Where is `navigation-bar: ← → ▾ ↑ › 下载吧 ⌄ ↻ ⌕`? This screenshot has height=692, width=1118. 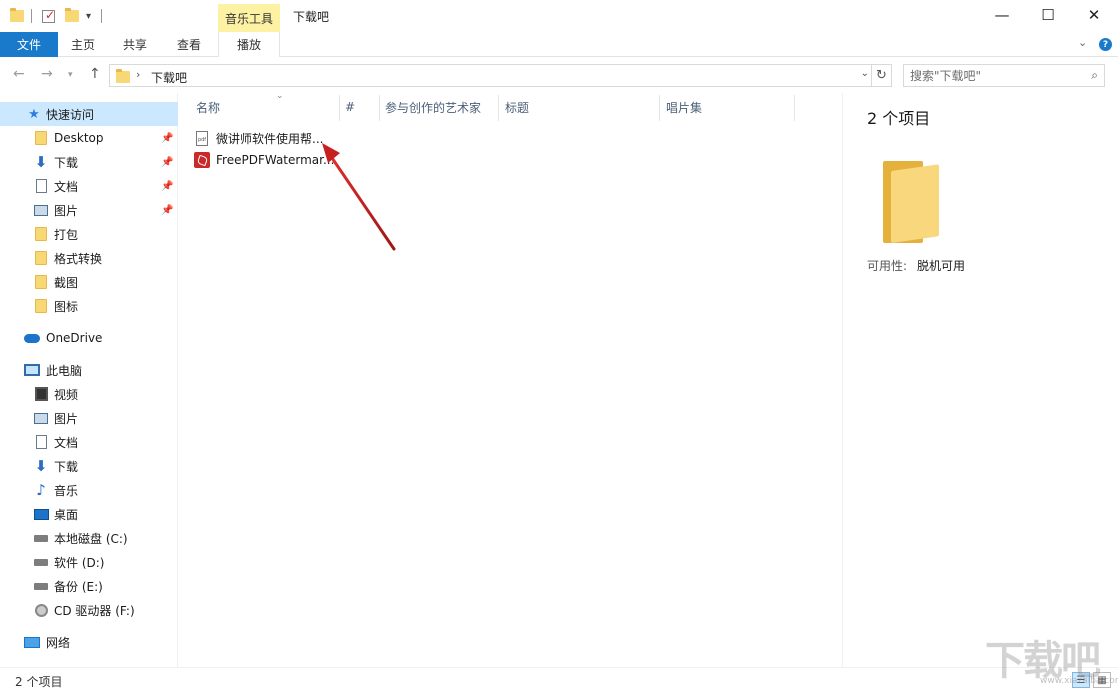 navigation-bar: ← → ▾ ↑ › 下载吧 ⌄ ↻ ⌕ is located at coordinates (559, 75).